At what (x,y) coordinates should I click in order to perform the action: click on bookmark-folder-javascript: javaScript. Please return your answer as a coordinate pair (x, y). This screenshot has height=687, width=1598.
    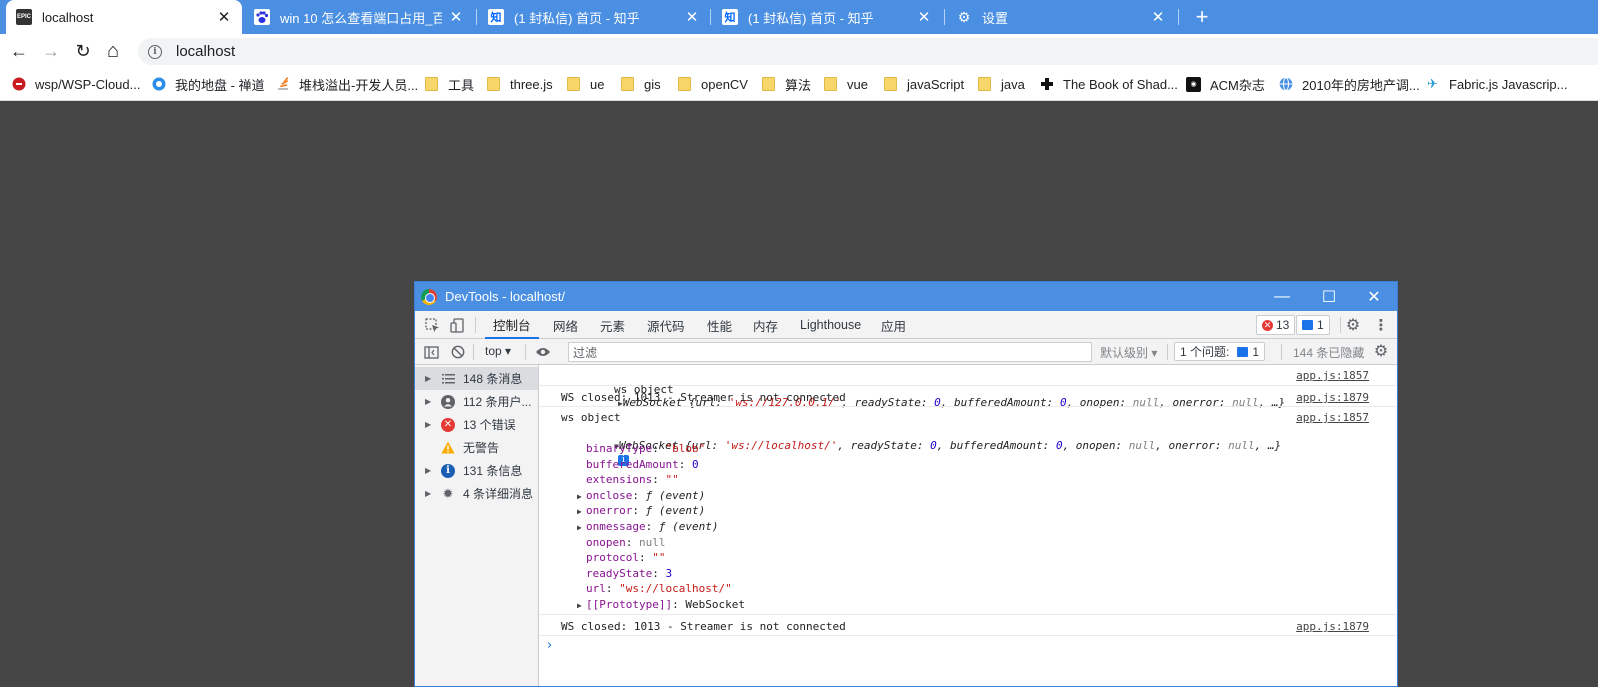
    Looking at the image, I should click on (923, 84).